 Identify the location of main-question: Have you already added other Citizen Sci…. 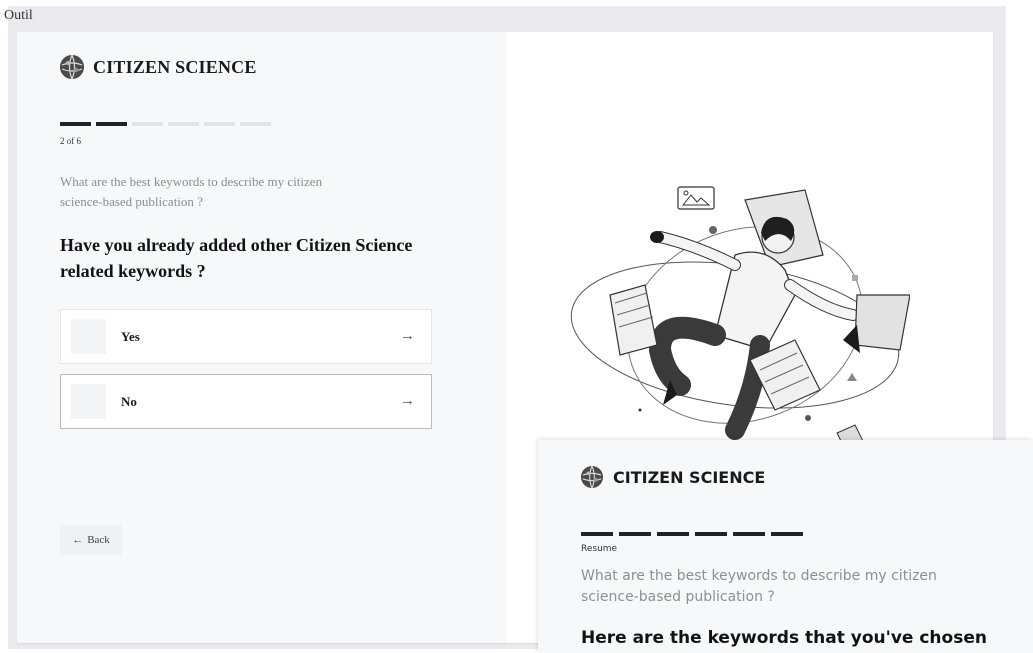
(236, 258).